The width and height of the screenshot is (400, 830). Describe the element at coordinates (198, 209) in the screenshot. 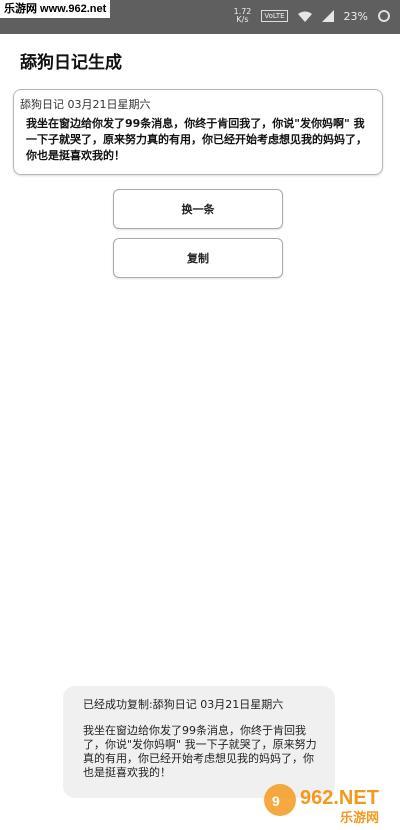

I see `change-button: 换一条` at that location.